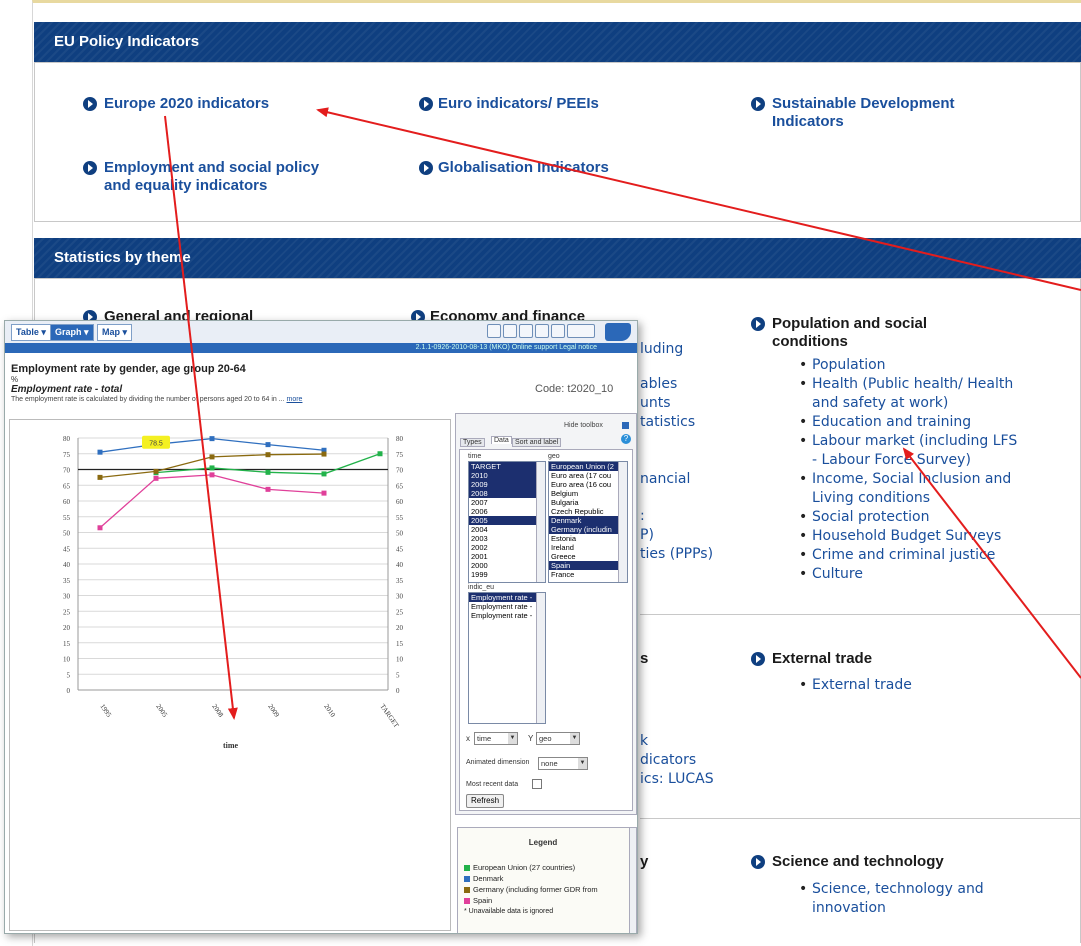 Image resolution: width=1081 pixels, height=946 pixels. What do you see at coordinates (908, 517) in the screenshot?
I see `social-protection-item: Social protection` at bounding box center [908, 517].